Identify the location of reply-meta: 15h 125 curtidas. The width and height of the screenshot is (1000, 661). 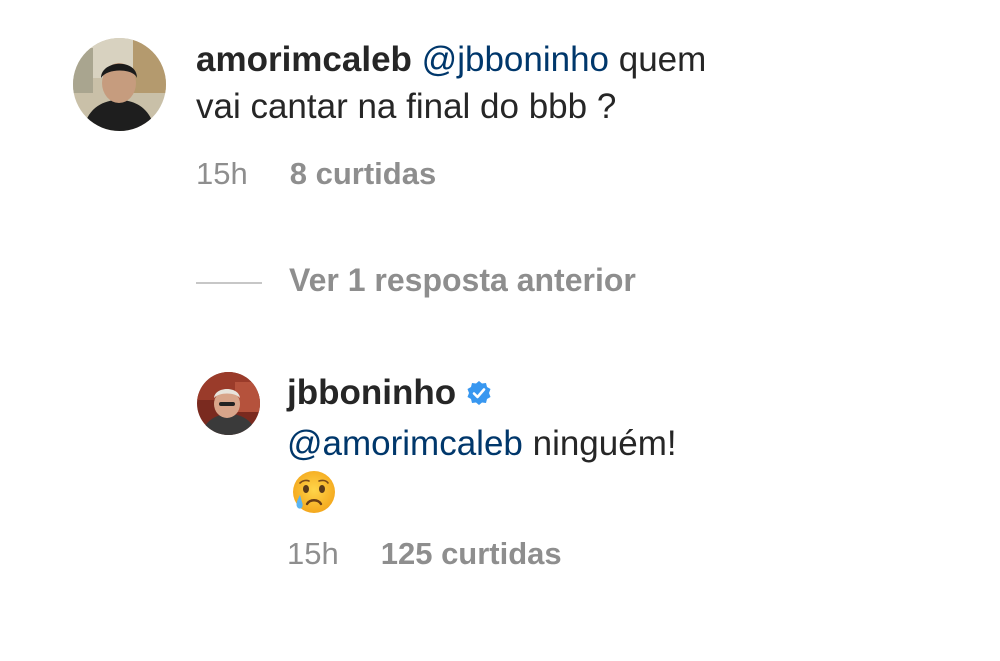
(424, 554).